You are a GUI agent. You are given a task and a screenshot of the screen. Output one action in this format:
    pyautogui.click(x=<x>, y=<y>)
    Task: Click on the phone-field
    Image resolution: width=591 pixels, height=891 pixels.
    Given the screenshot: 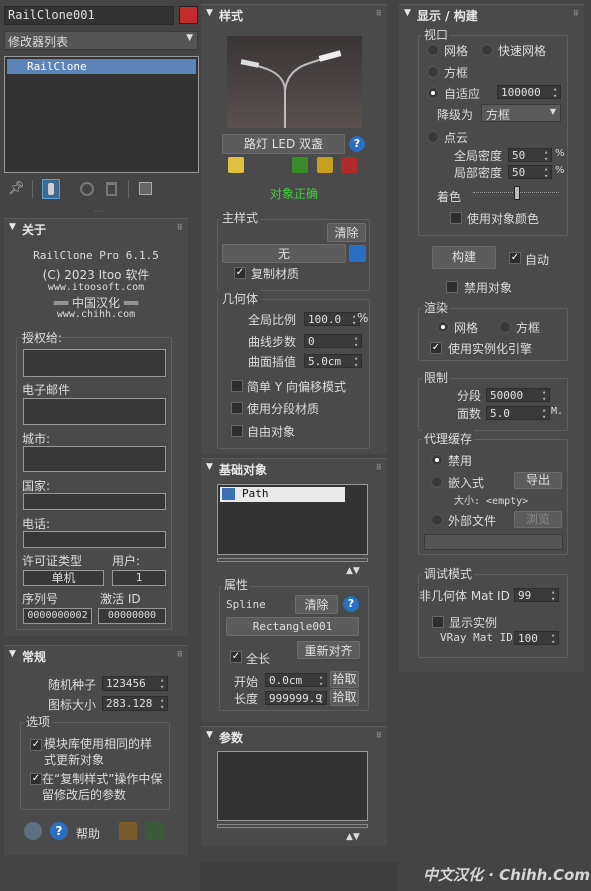 What is the action you would take?
    pyautogui.click(x=94, y=539)
    